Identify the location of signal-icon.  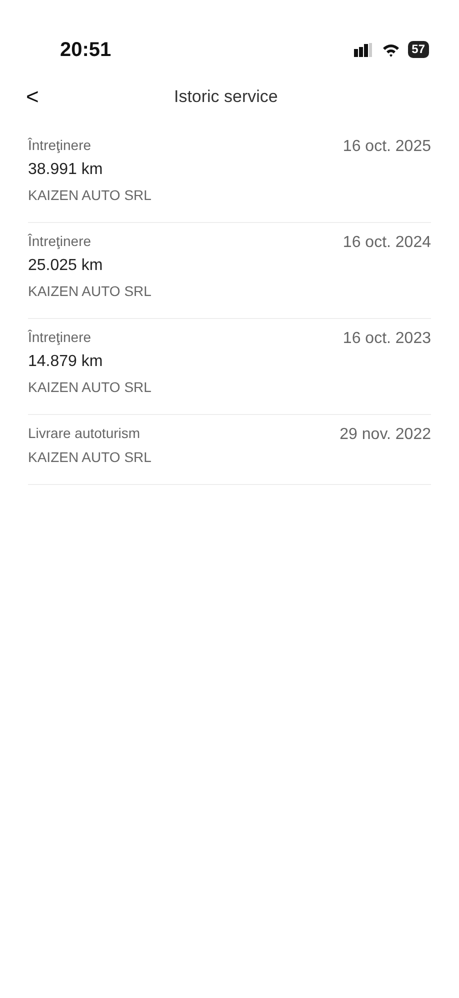
(364, 49).